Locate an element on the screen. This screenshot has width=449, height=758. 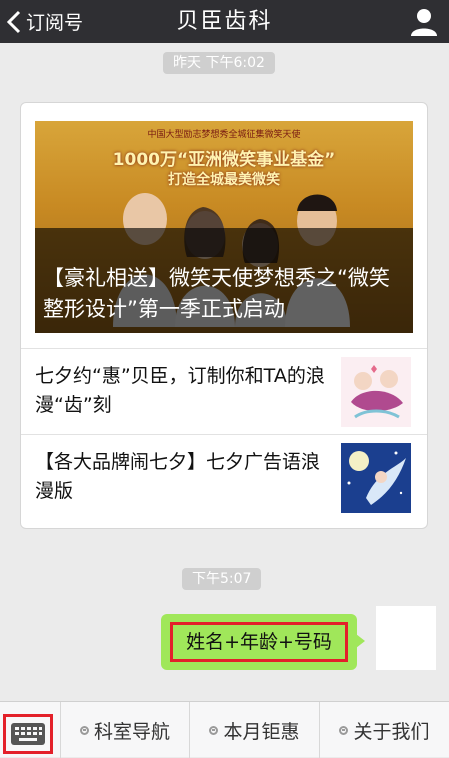
avatar is located at coordinates (406, 638).